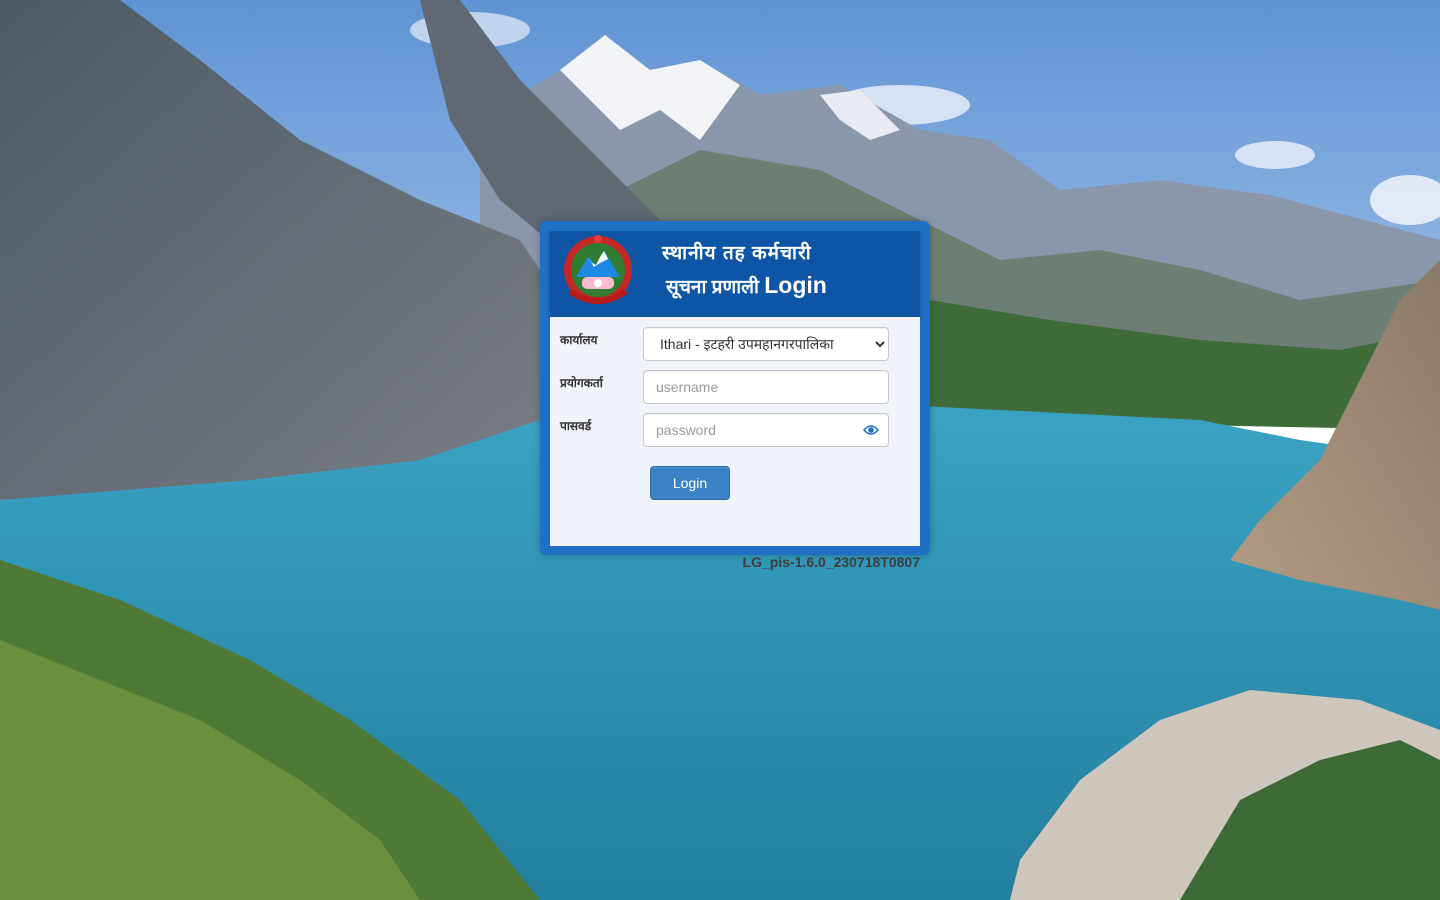  I want to click on username-label: प्रयोगकर्ता, so click(581, 383).